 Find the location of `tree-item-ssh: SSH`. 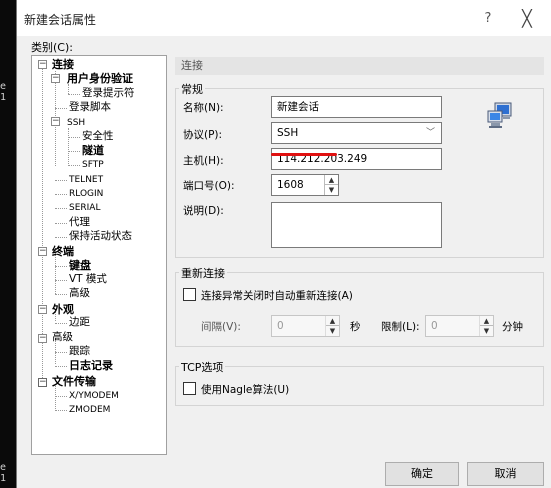

tree-item-ssh: SSH is located at coordinates (76, 123).